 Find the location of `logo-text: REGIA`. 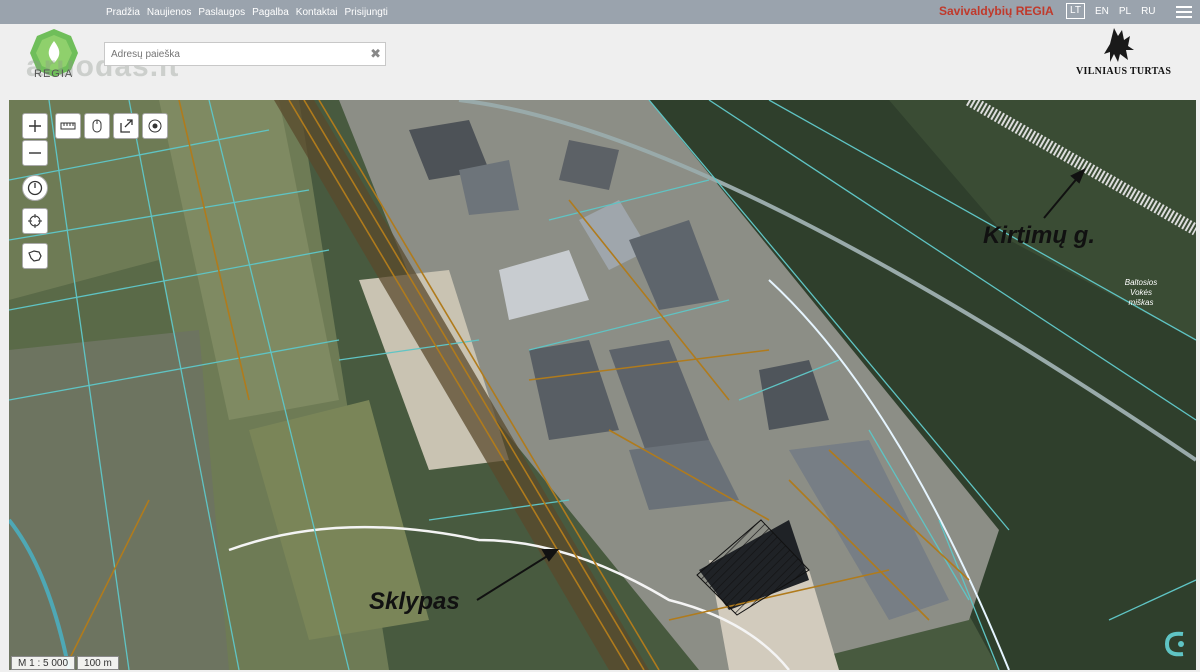

logo-text: REGIA is located at coordinates (54, 74).